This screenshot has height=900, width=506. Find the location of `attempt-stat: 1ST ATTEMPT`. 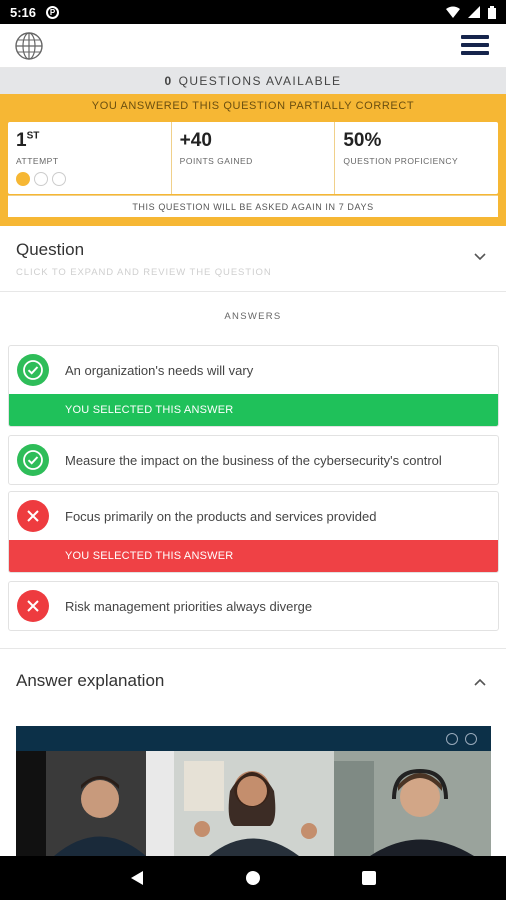

attempt-stat: 1ST ATTEMPT is located at coordinates (90, 158).